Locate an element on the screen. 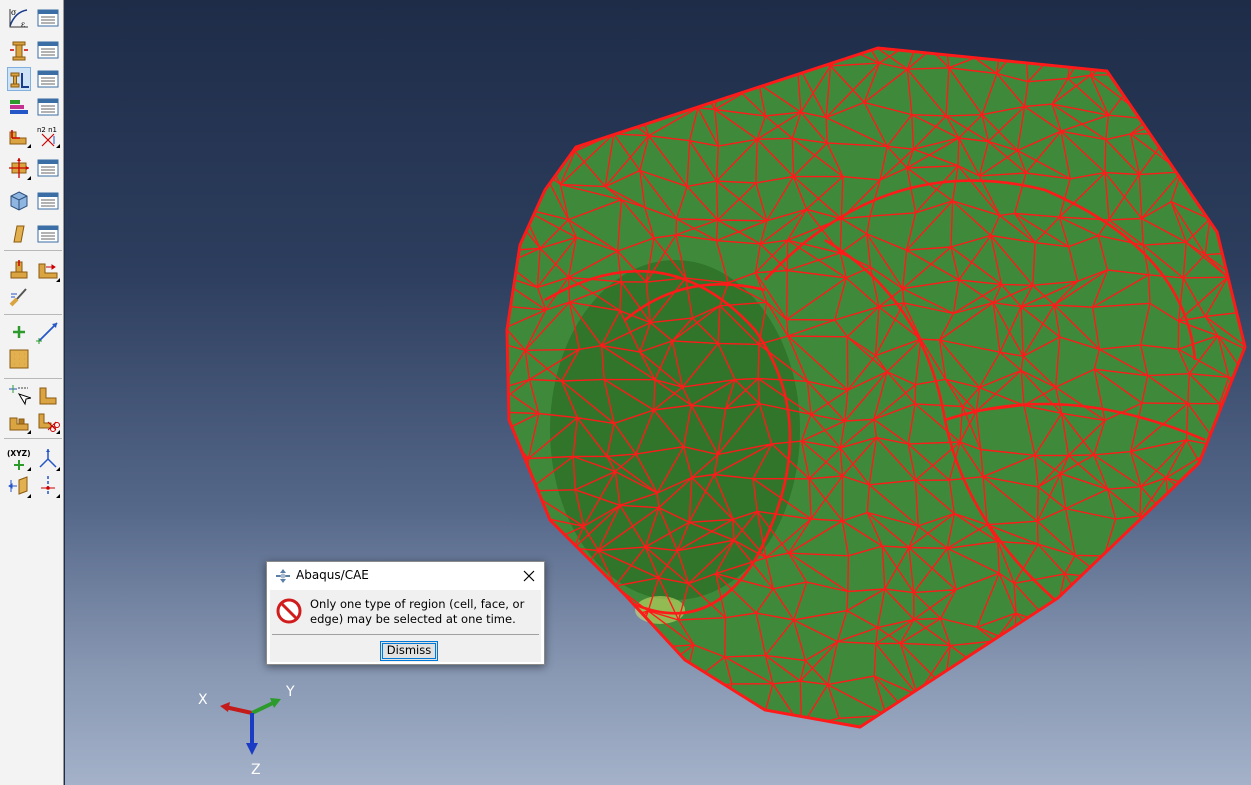 The width and height of the screenshot is (1251, 785). assign-rebar-icon is located at coordinates (19, 297).